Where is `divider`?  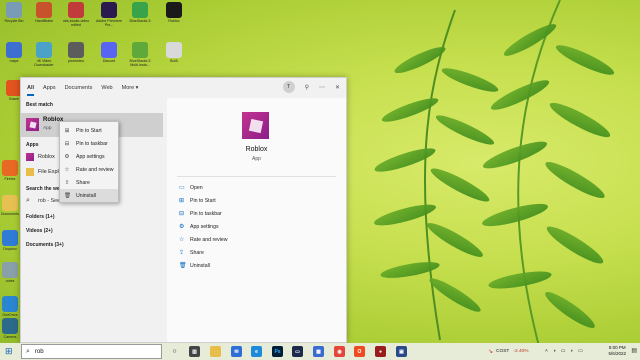
divider is located at coordinates (256, 176).